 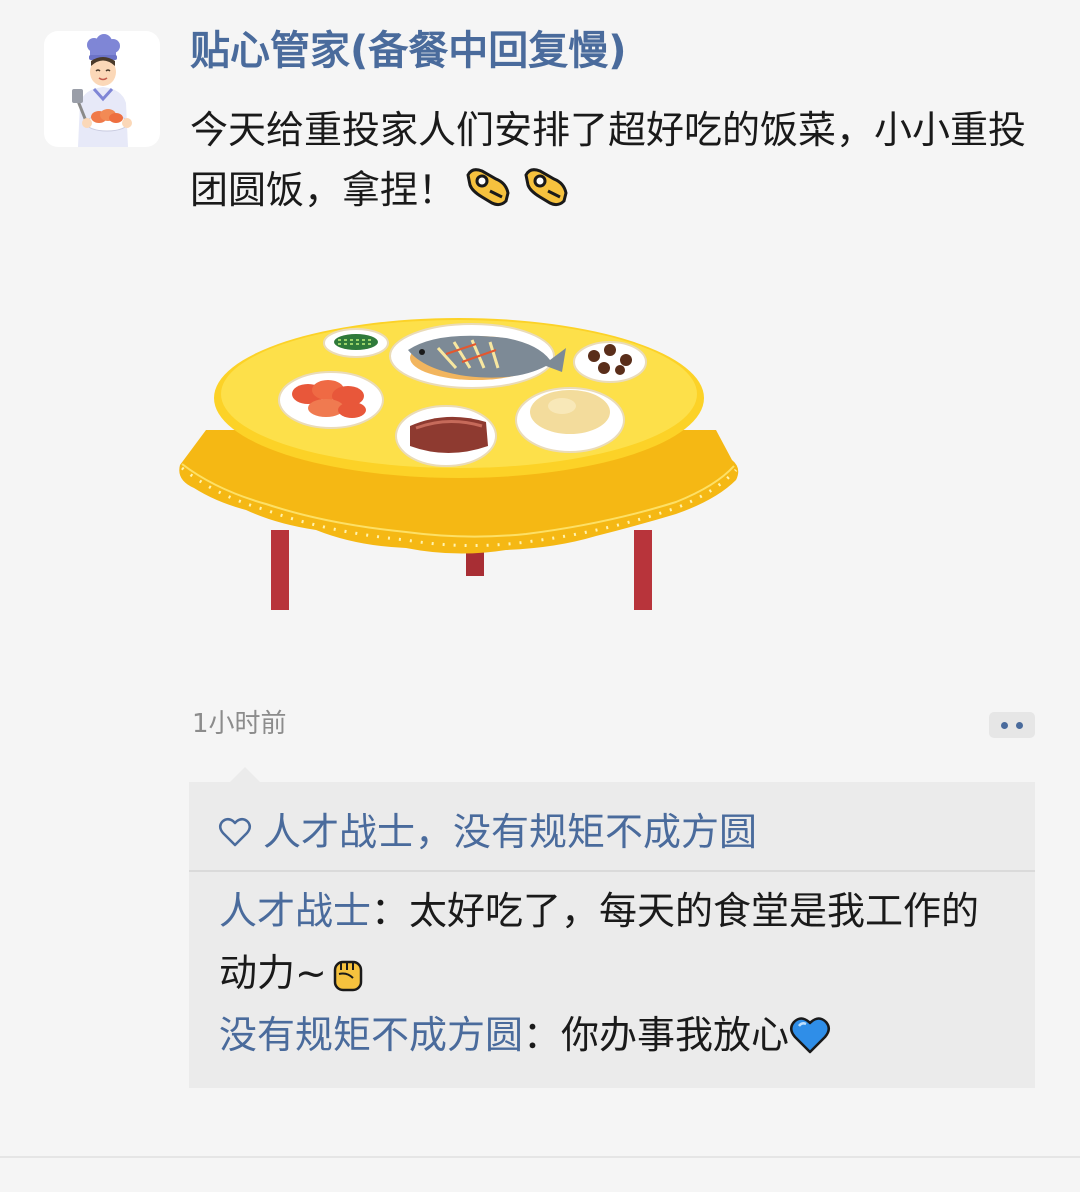 What do you see at coordinates (348, 971) in the screenshot?
I see `raised-fist-emoji` at bounding box center [348, 971].